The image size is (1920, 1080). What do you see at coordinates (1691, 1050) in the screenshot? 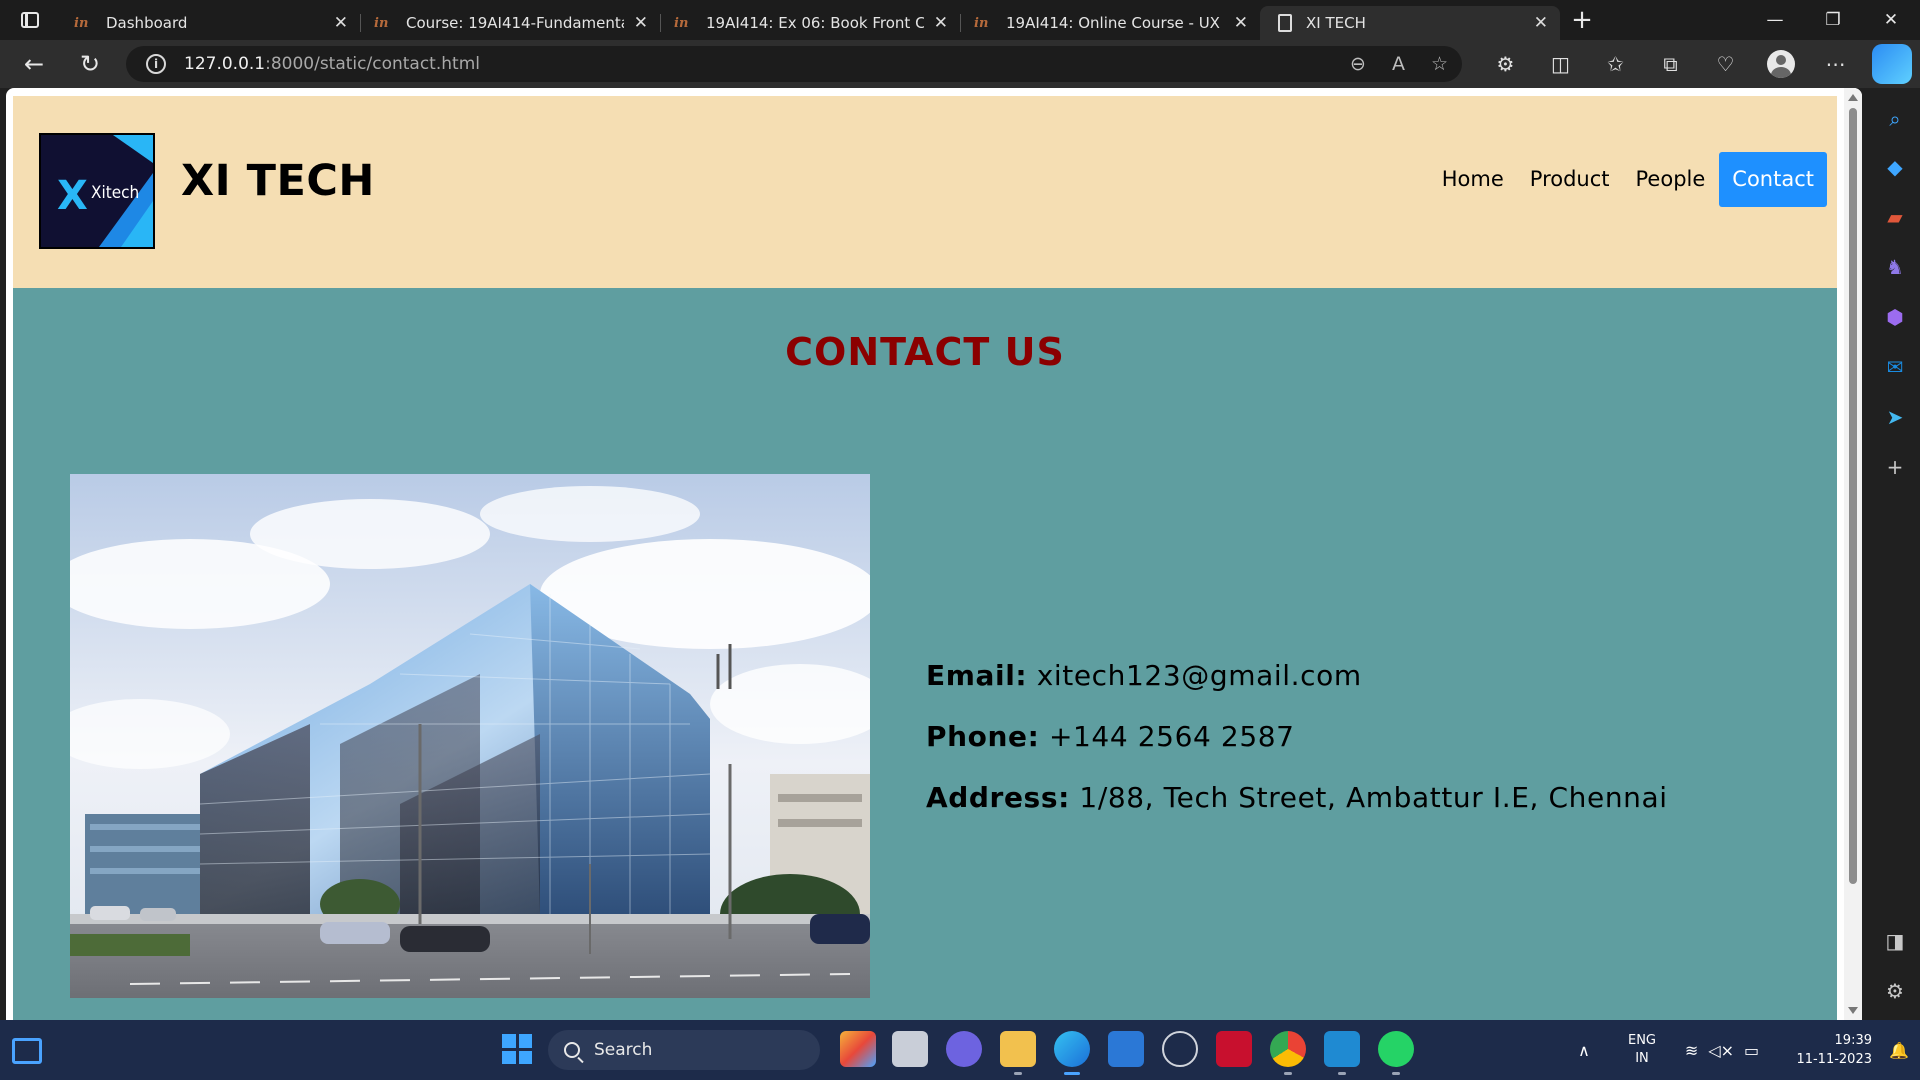
I see `wifi-icon: ≋` at bounding box center [1691, 1050].